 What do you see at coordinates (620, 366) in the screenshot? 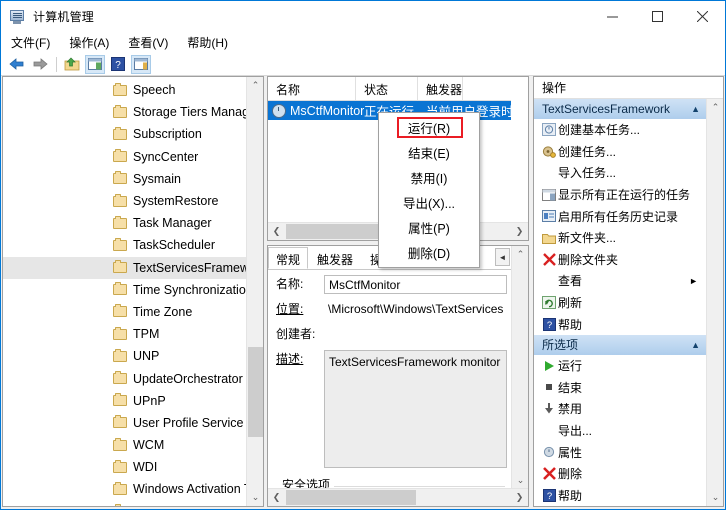
I see `action-item-1-0: 运行` at bounding box center [620, 366].